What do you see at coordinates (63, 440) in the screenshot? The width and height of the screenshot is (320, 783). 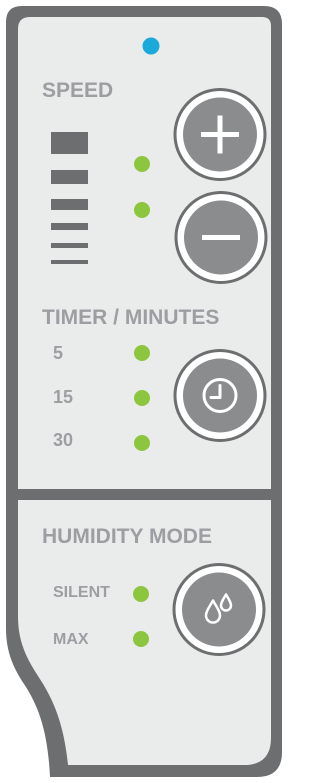 I see `timer-option-30-label: 30` at bounding box center [63, 440].